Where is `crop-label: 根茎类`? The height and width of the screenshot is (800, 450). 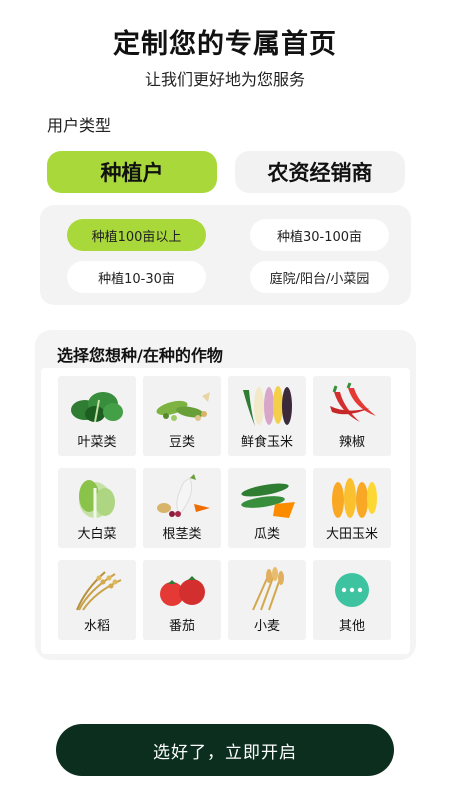 crop-label: 根茎类 is located at coordinates (182, 534).